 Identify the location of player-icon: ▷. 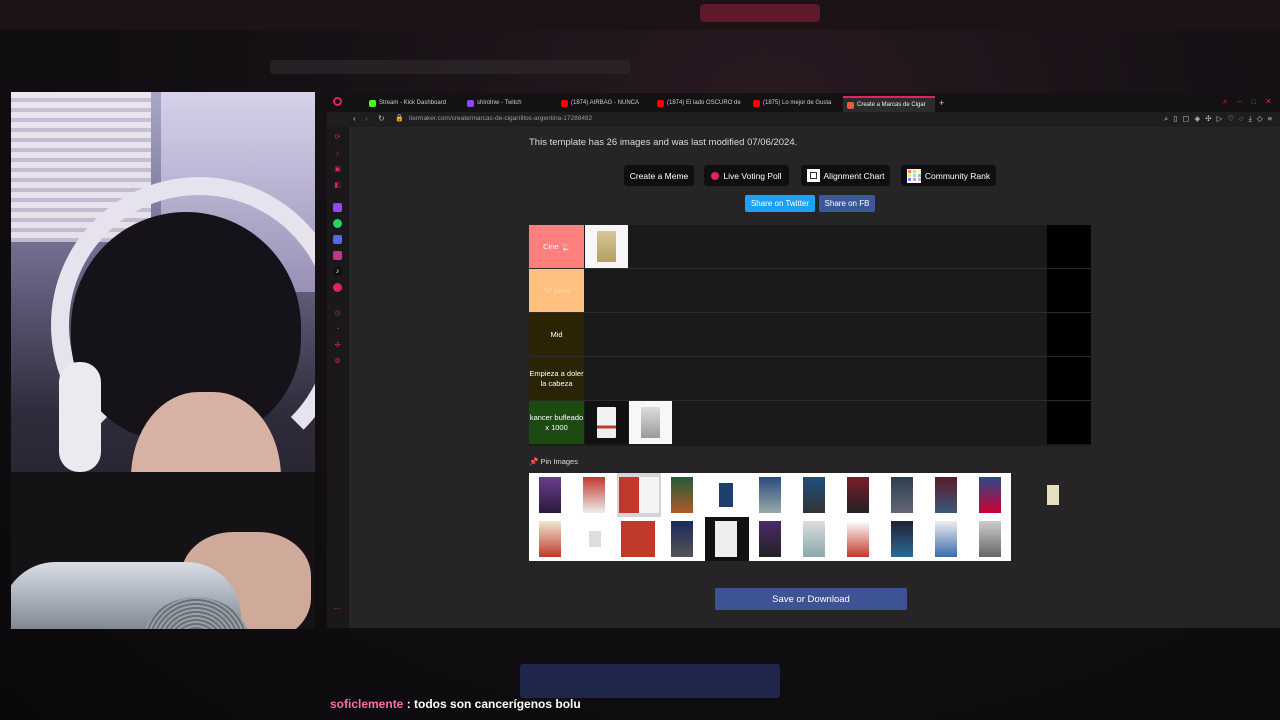
(1220, 119).